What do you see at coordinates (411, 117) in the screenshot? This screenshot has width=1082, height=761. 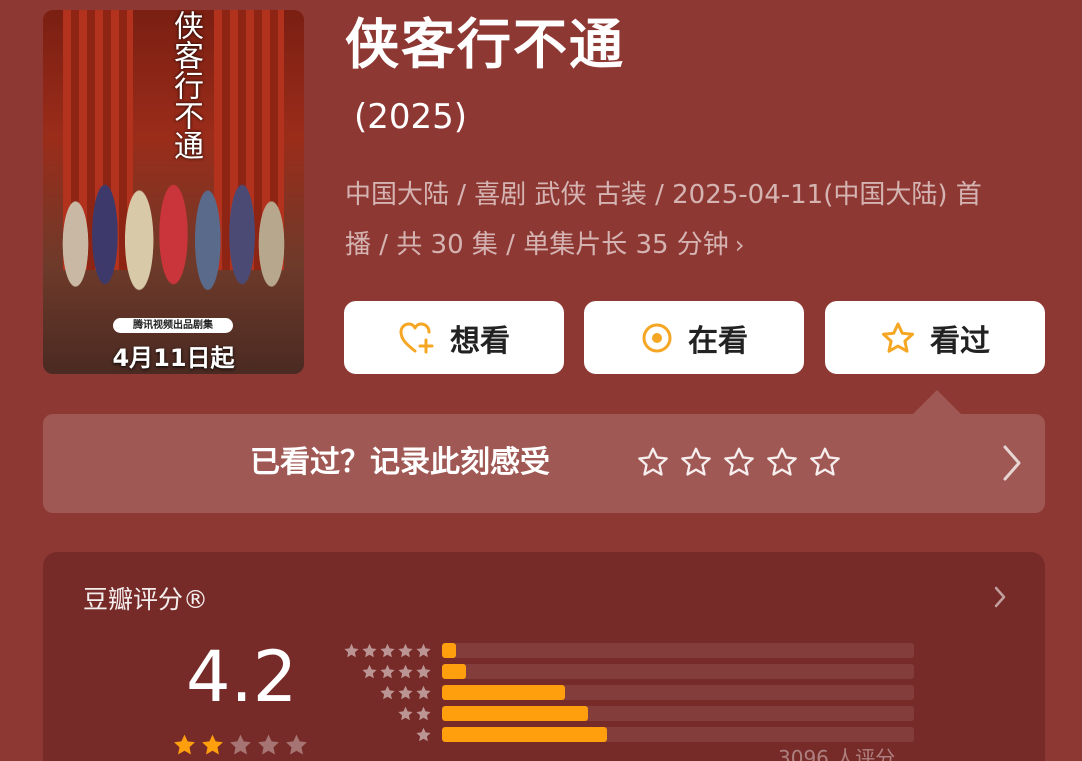 I see `release-year: (2025)` at bounding box center [411, 117].